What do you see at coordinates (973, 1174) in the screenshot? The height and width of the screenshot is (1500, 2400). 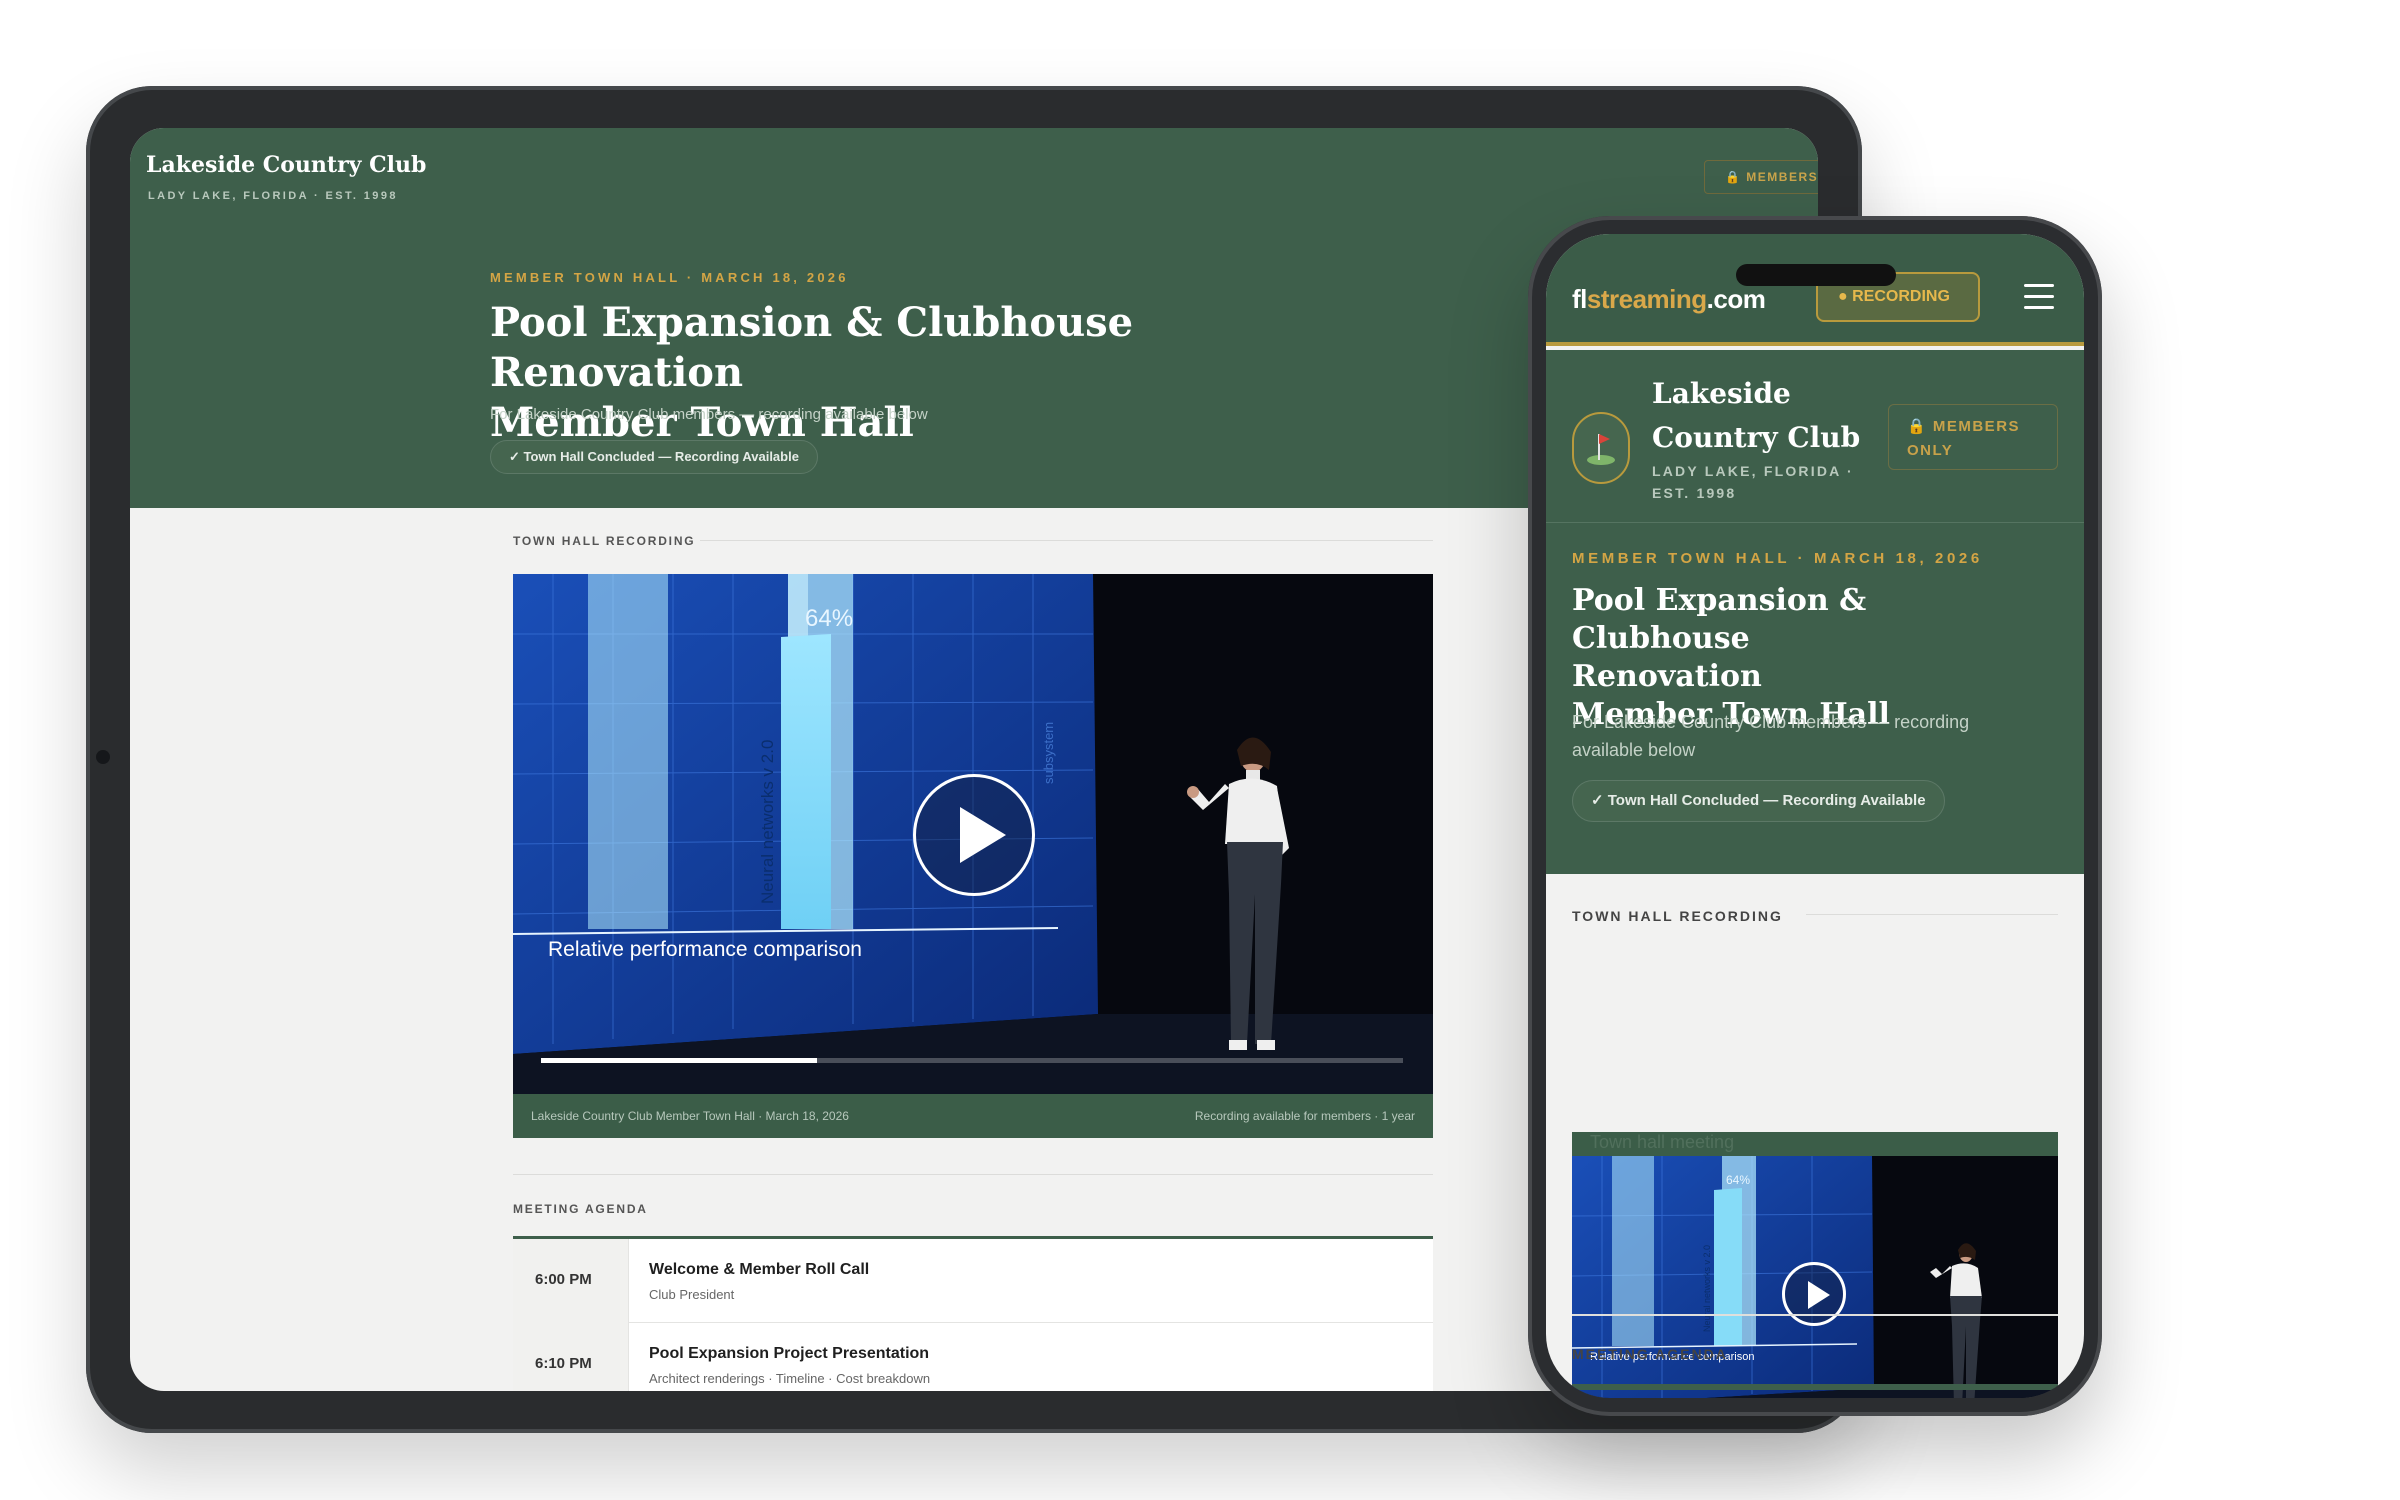 I see `agenda-divider` at bounding box center [973, 1174].